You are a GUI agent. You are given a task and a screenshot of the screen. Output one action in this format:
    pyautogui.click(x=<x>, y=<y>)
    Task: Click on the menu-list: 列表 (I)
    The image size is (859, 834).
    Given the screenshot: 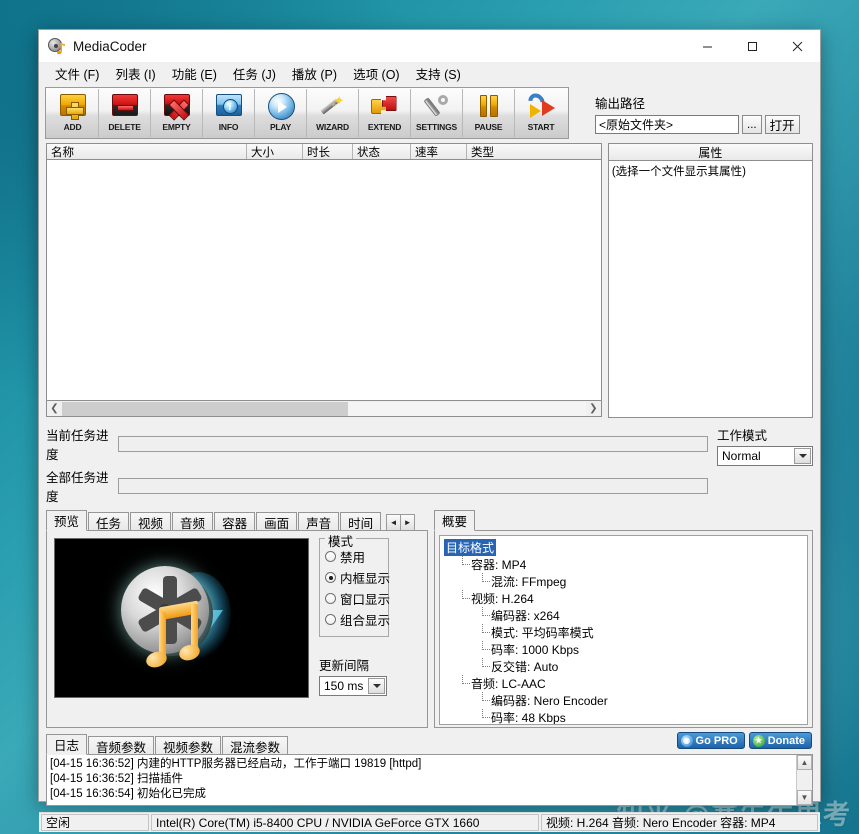 What is the action you would take?
    pyautogui.click(x=135, y=73)
    